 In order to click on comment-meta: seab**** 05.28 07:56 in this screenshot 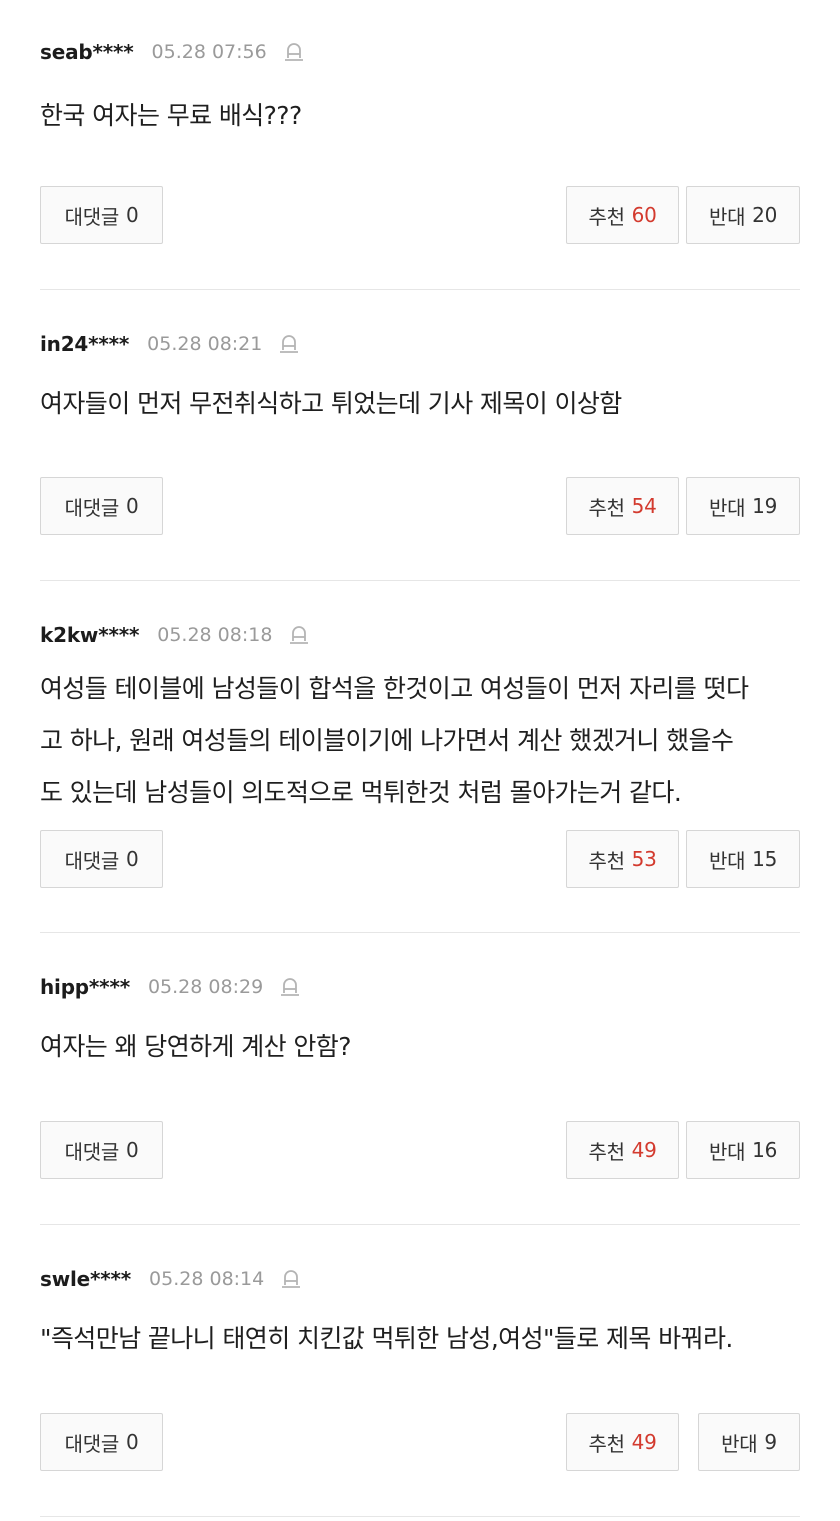, I will do `click(173, 52)`.